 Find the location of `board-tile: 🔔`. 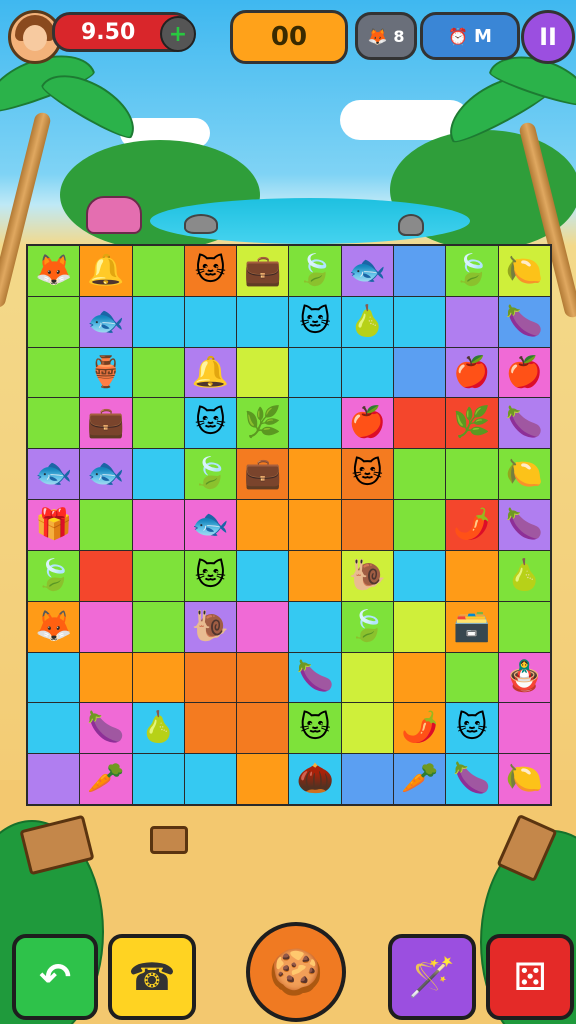

board-tile: 🔔 is located at coordinates (106, 271).